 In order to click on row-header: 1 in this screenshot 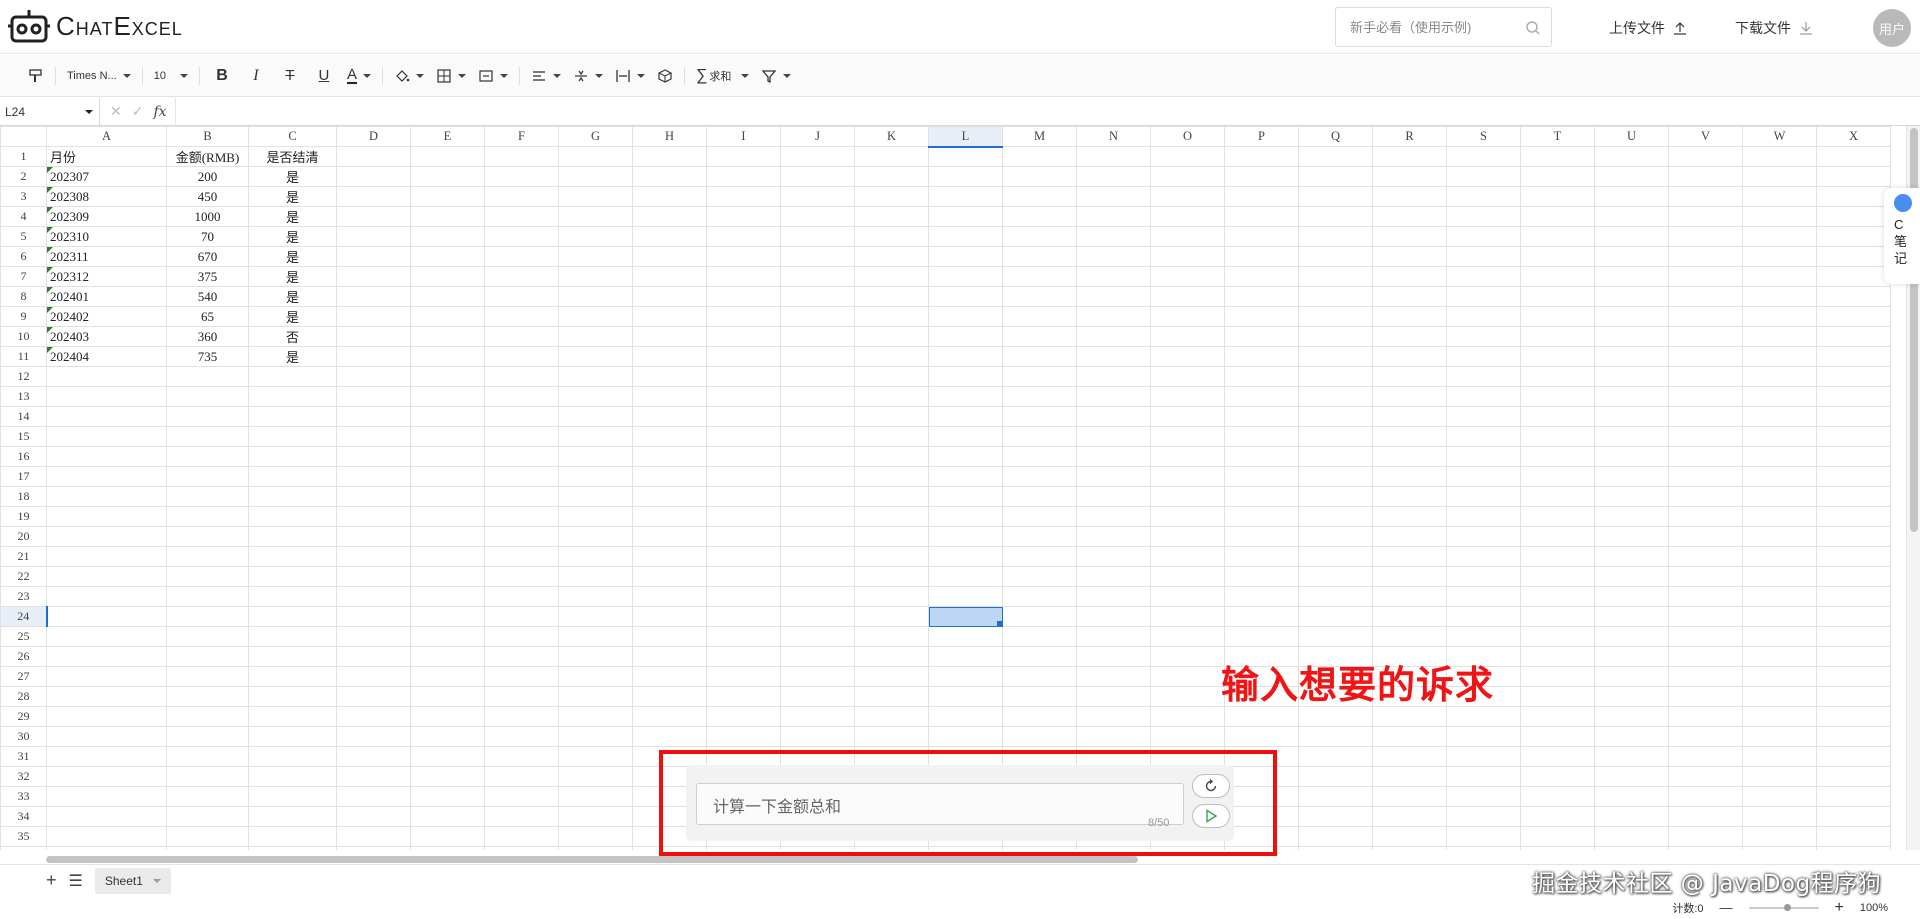, I will do `click(23, 156)`.